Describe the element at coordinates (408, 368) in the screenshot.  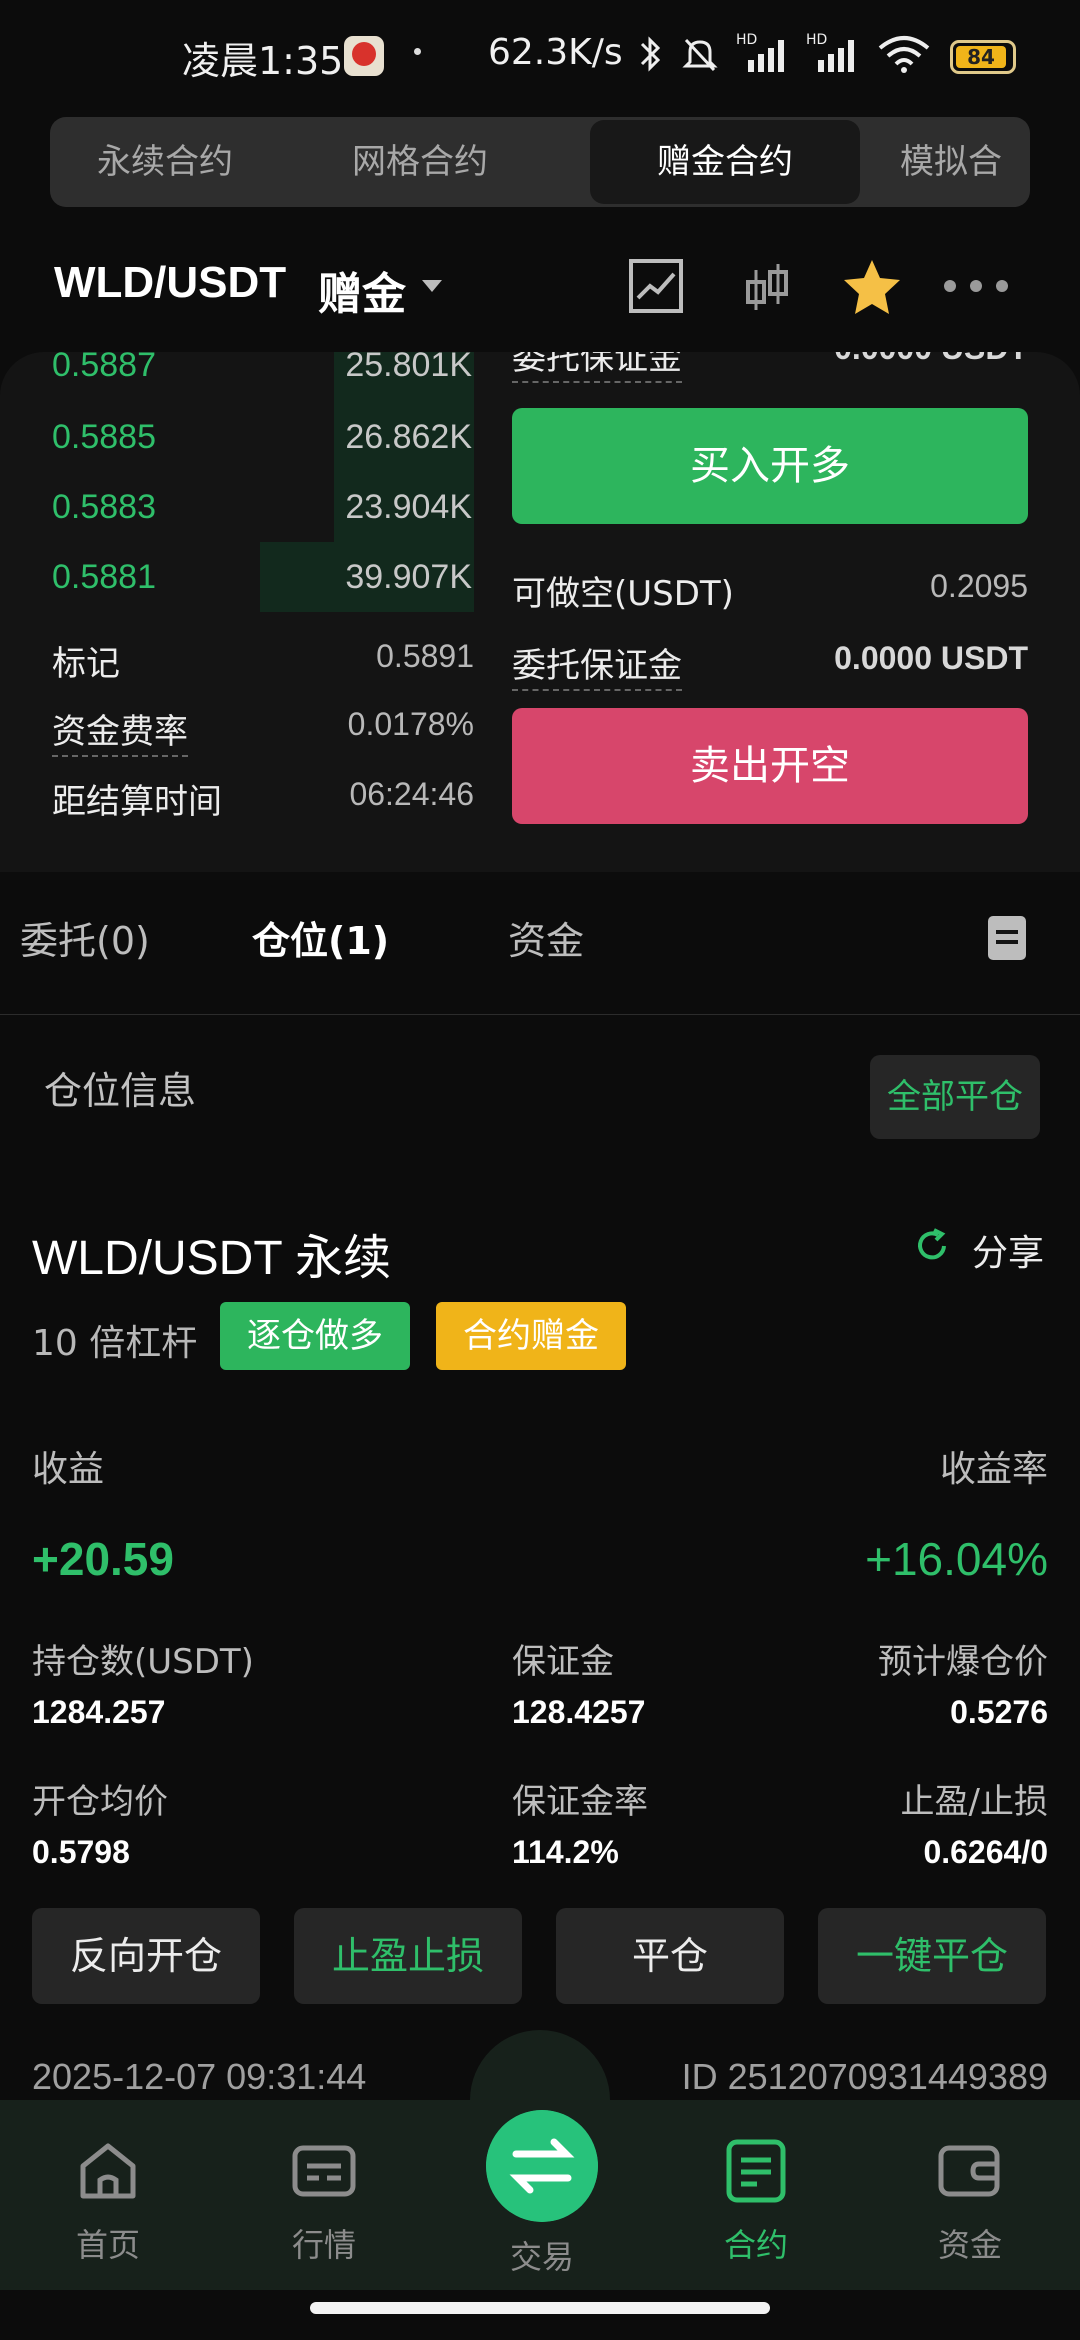
I see `ask-qty: 25.801K` at that location.